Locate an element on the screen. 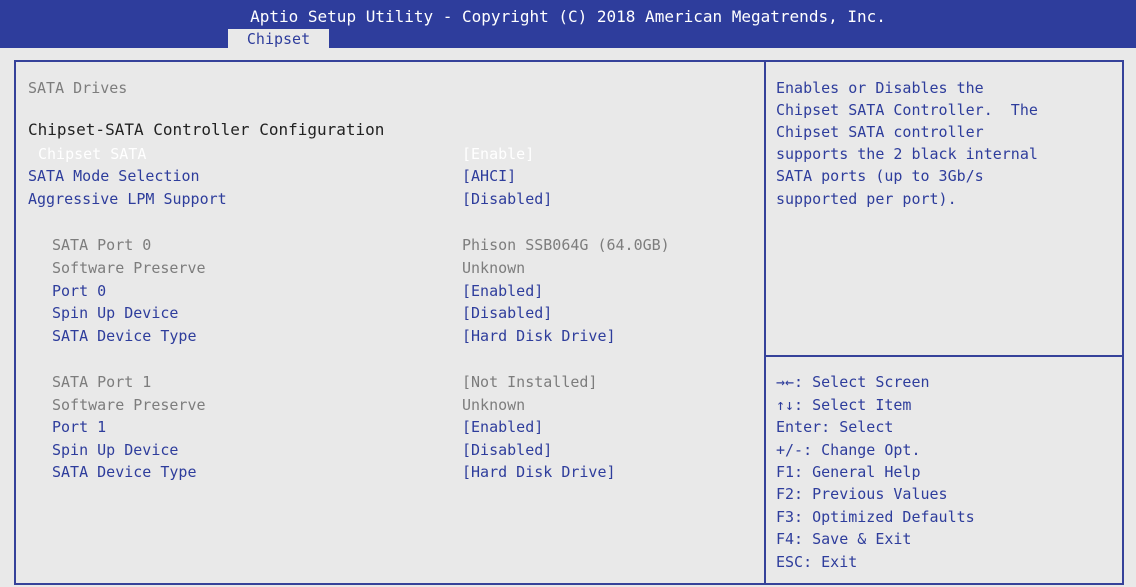  port-0-preserve-label: Software Preserve is located at coordinates (129, 268).